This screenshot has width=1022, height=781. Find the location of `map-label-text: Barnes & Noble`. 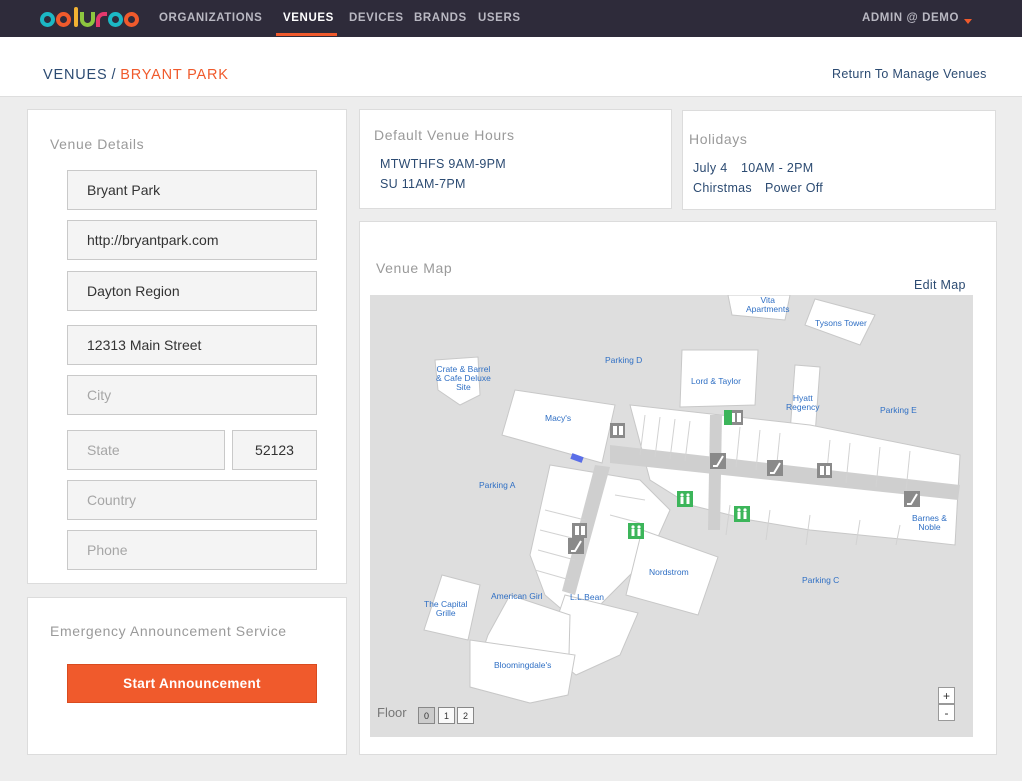

map-label-text: Barnes & Noble is located at coordinates (929, 522).